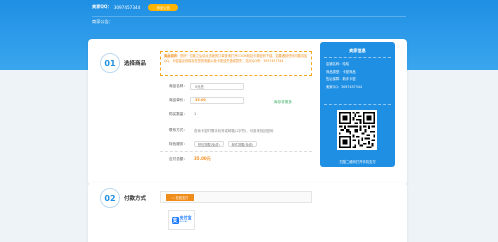 The image size is (498, 242). What do you see at coordinates (352, 86) in the screenshot?
I see `seller-info-value: 3097457344` at bounding box center [352, 86].